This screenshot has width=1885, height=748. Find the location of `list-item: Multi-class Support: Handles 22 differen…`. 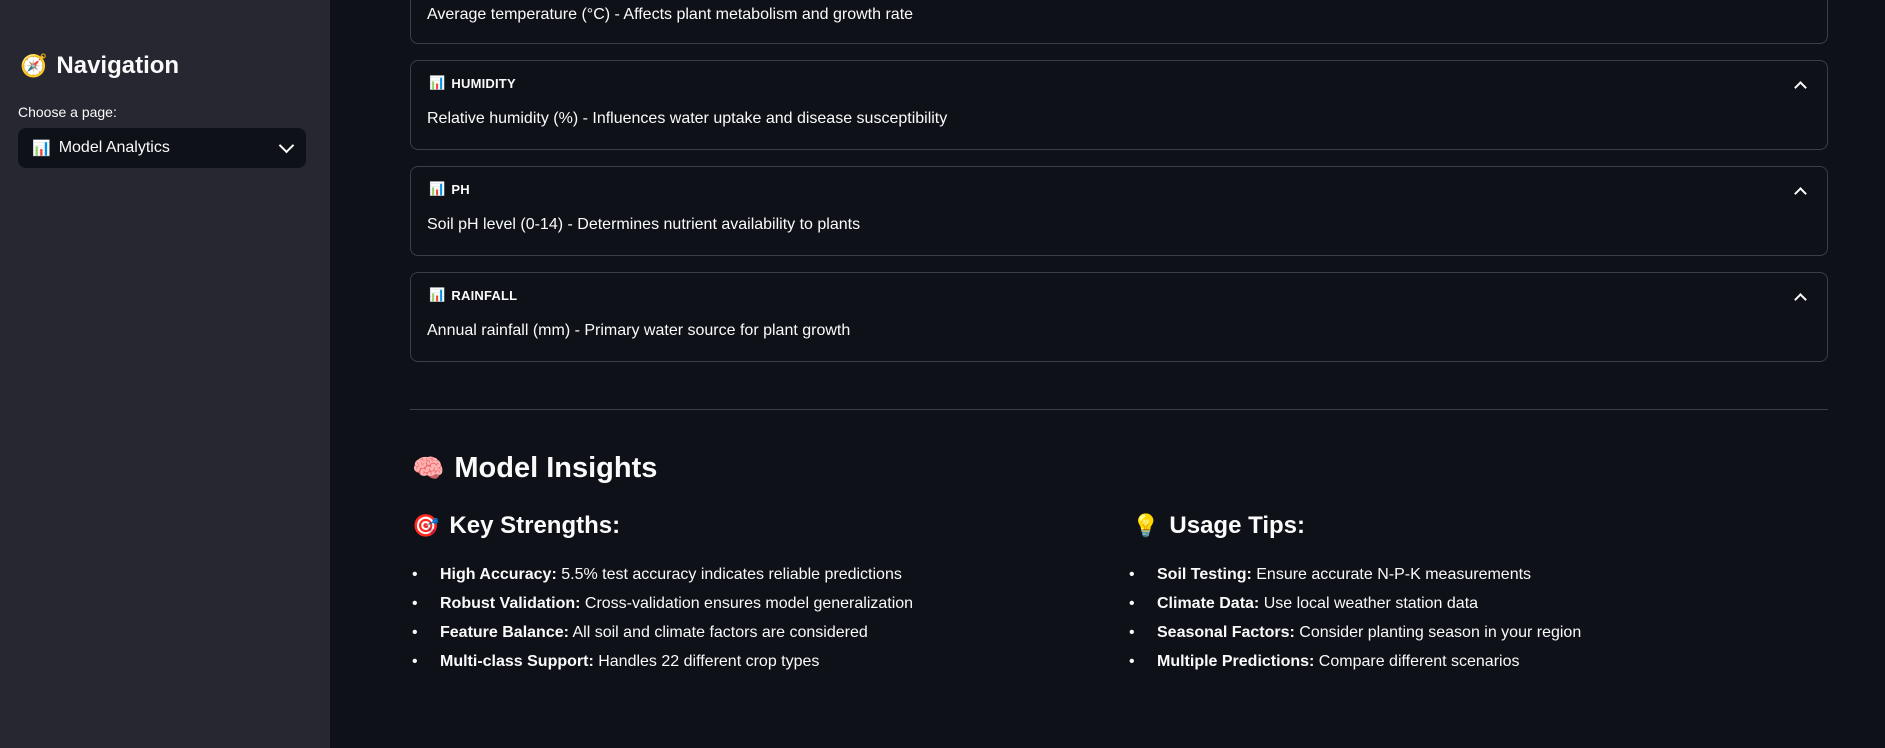

list-item: Multi-class Support: Handles 22 differen… is located at coordinates (662, 661).